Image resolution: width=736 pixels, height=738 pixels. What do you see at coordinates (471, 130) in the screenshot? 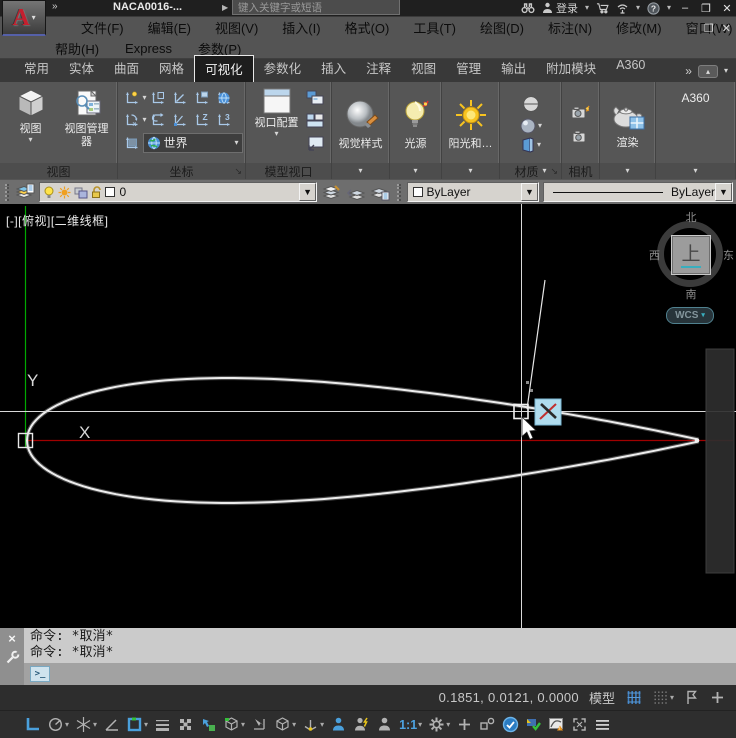
I see `ribbon-panel-sun: 阳光和… ▾` at bounding box center [471, 130].